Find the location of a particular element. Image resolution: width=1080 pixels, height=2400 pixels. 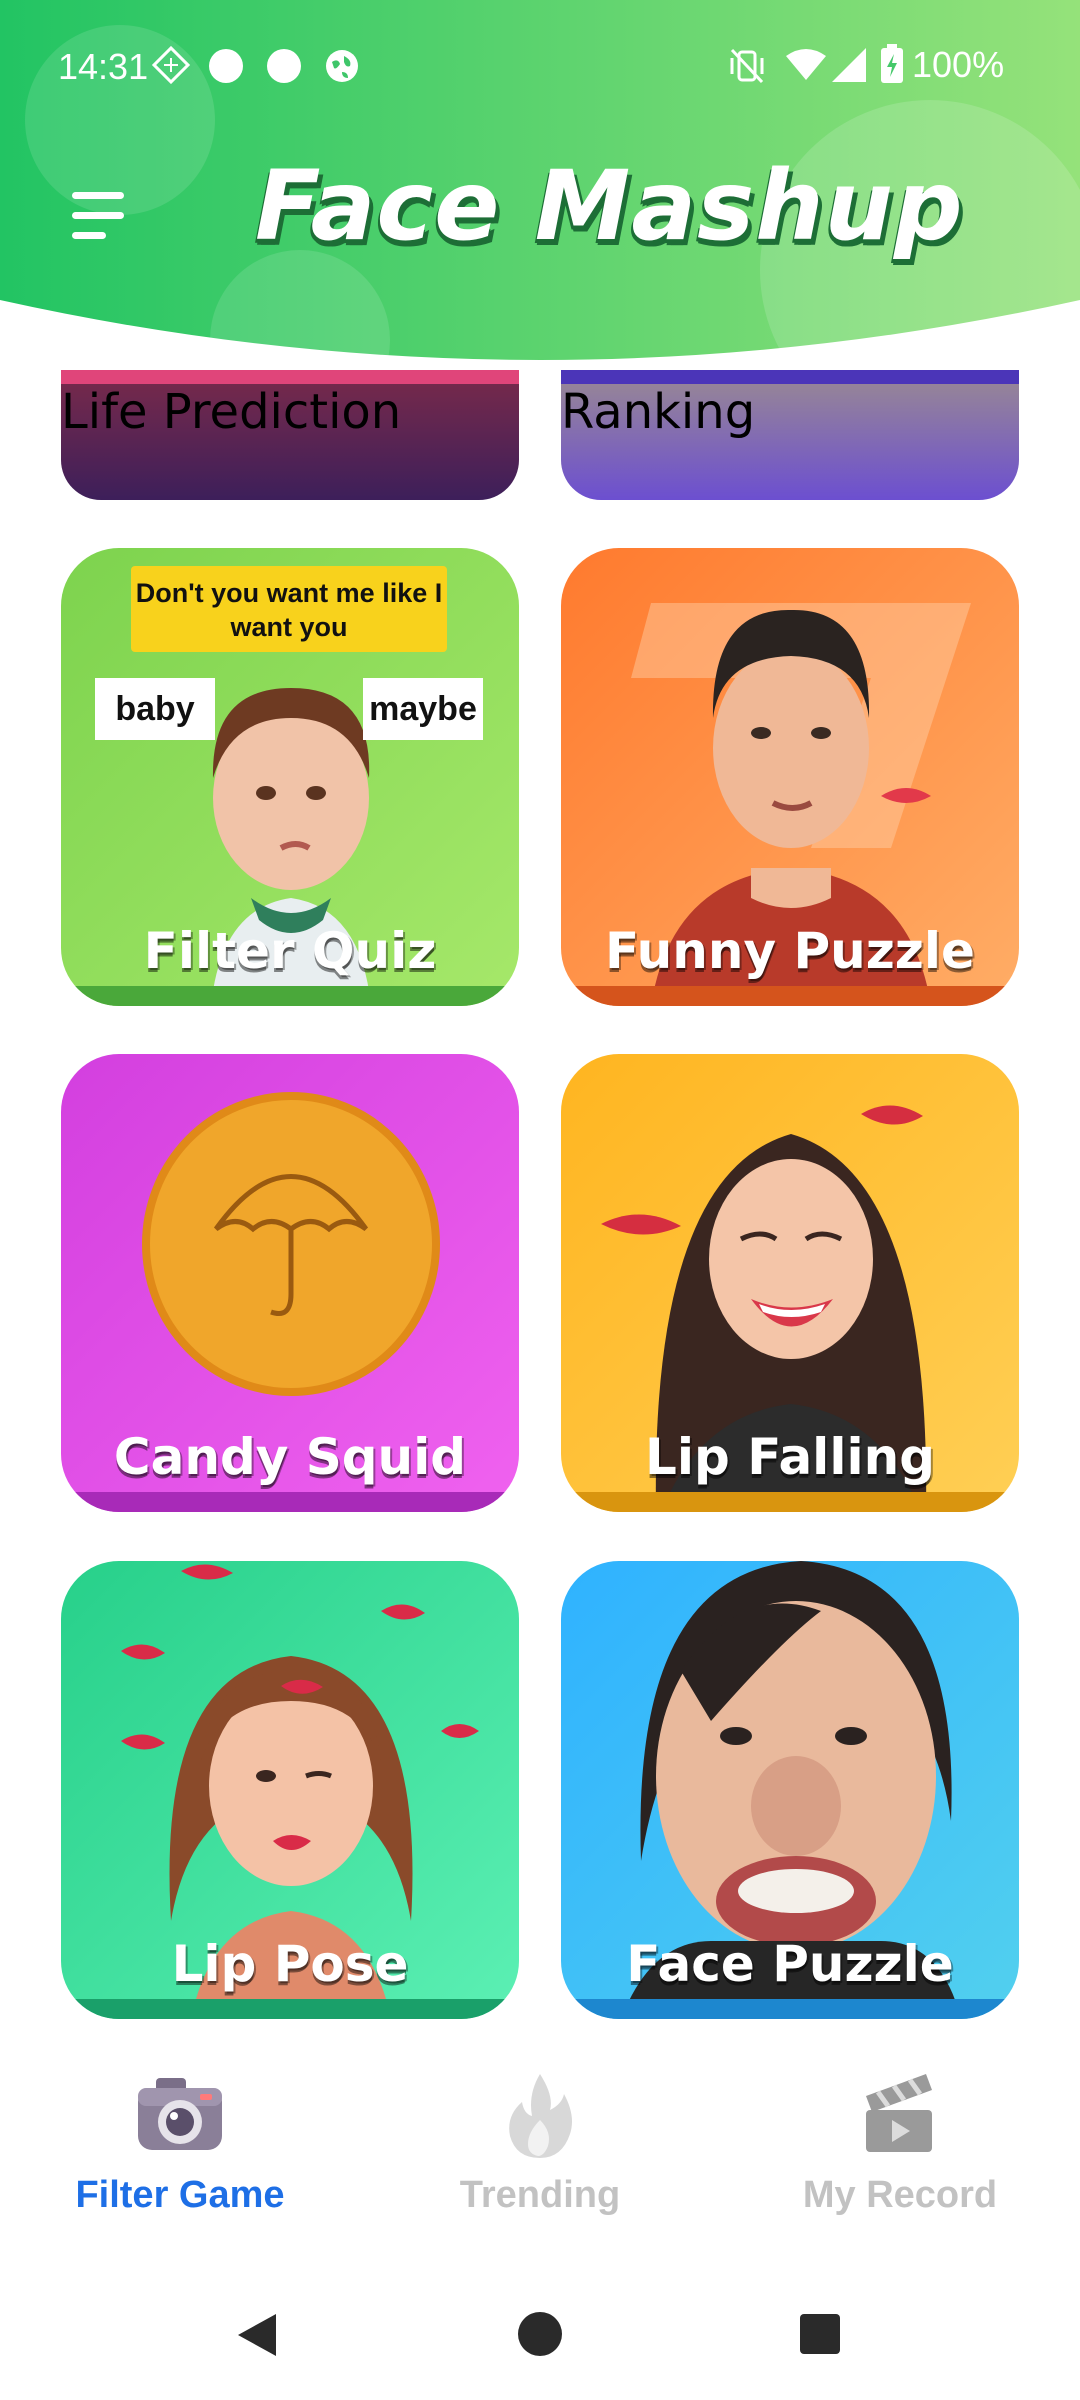

quiz-question: Don't you want me like I want you is located at coordinates (289, 609).